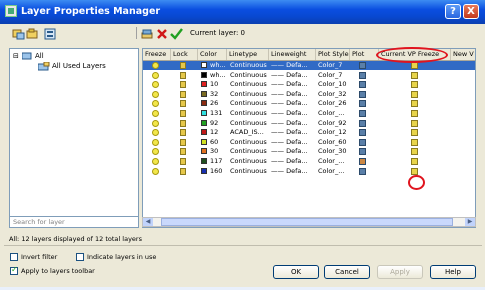 Image resolution: width=485 pixels, height=290 pixels. I want to click on table-row: 60 Continuous —— Defa... Color_60, so click(309, 142).